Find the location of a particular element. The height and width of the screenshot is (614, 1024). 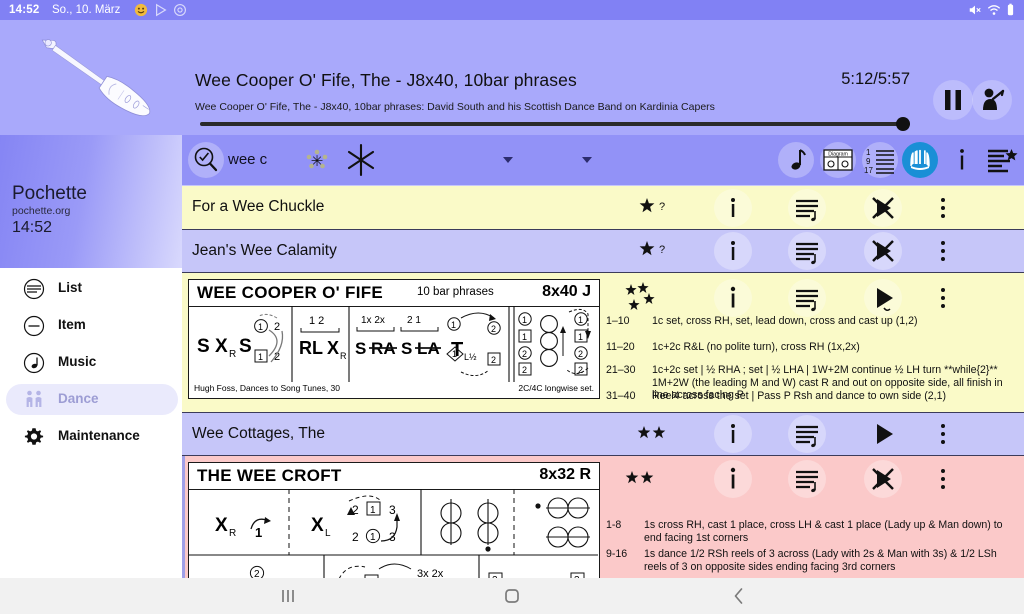

search-button is located at coordinates (206, 160).